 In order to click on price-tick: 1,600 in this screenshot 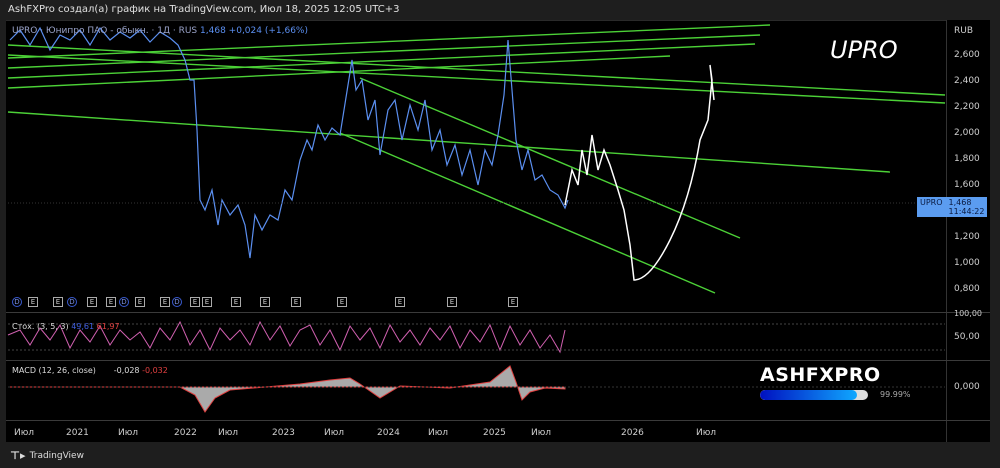, I will do `click(967, 185)`.